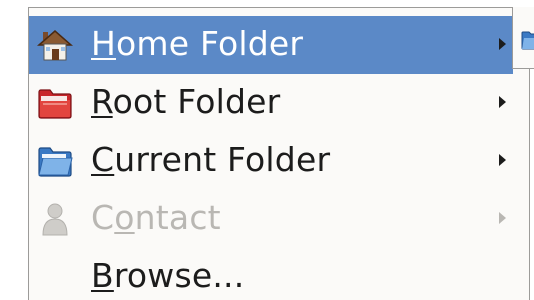  I want to click on menu-item-label: Root Folder, so click(186, 101).